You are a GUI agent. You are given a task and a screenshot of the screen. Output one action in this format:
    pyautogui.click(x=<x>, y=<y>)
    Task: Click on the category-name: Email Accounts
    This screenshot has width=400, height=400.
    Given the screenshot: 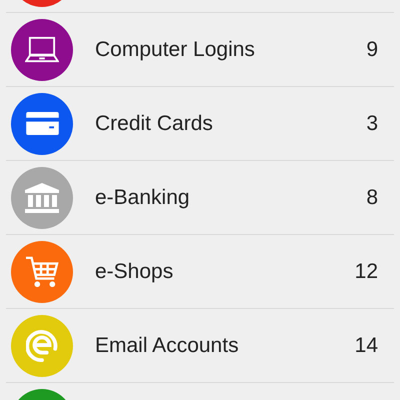 What is the action you would take?
    pyautogui.click(x=225, y=346)
    